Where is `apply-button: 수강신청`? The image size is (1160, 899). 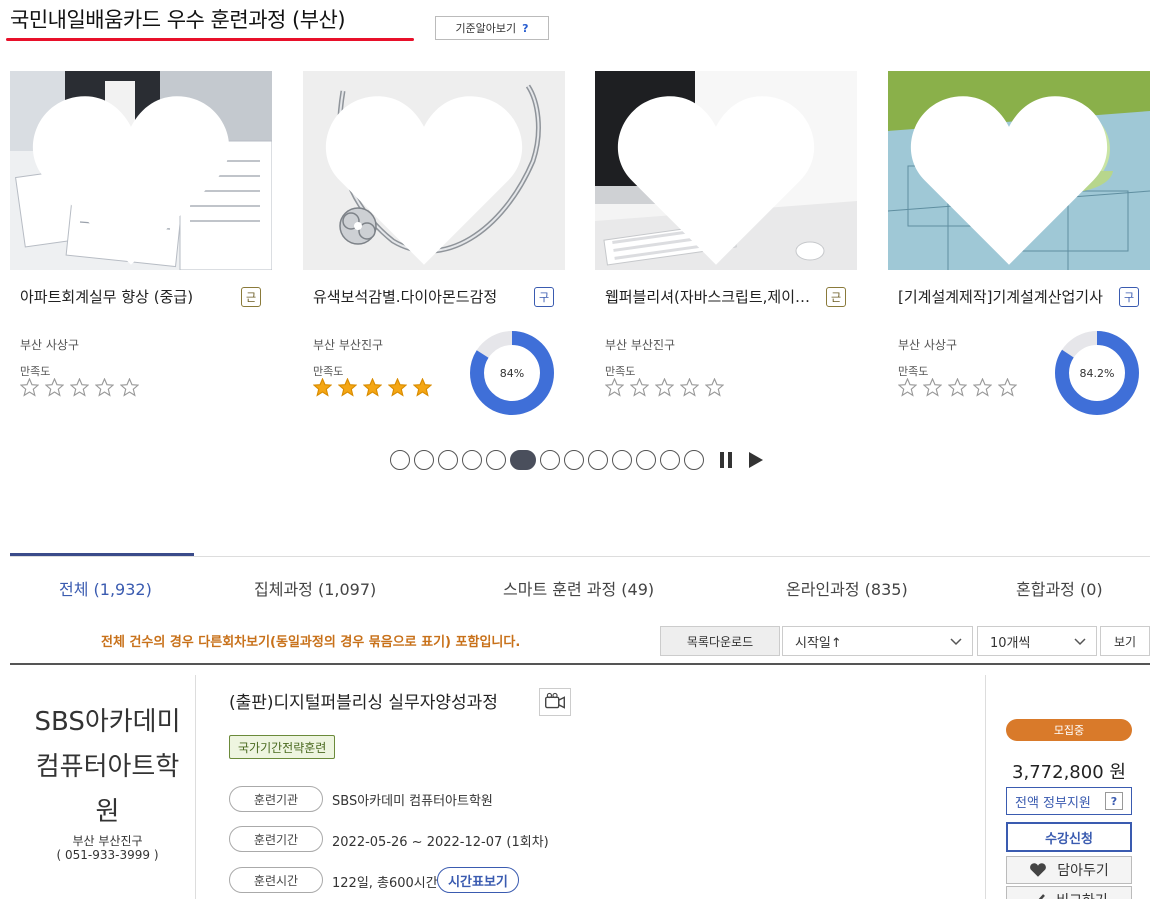
apply-button: 수강신청 is located at coordinates (1069, 837).